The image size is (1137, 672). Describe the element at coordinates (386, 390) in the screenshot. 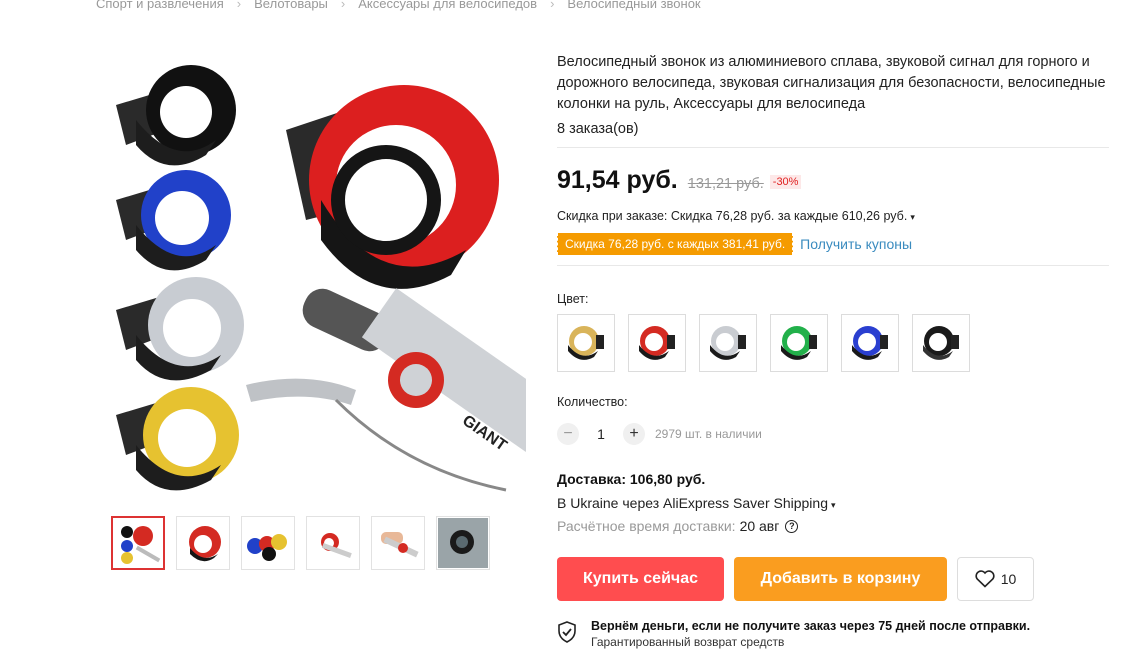

I see `handlebar-image: GIANT` at that location.